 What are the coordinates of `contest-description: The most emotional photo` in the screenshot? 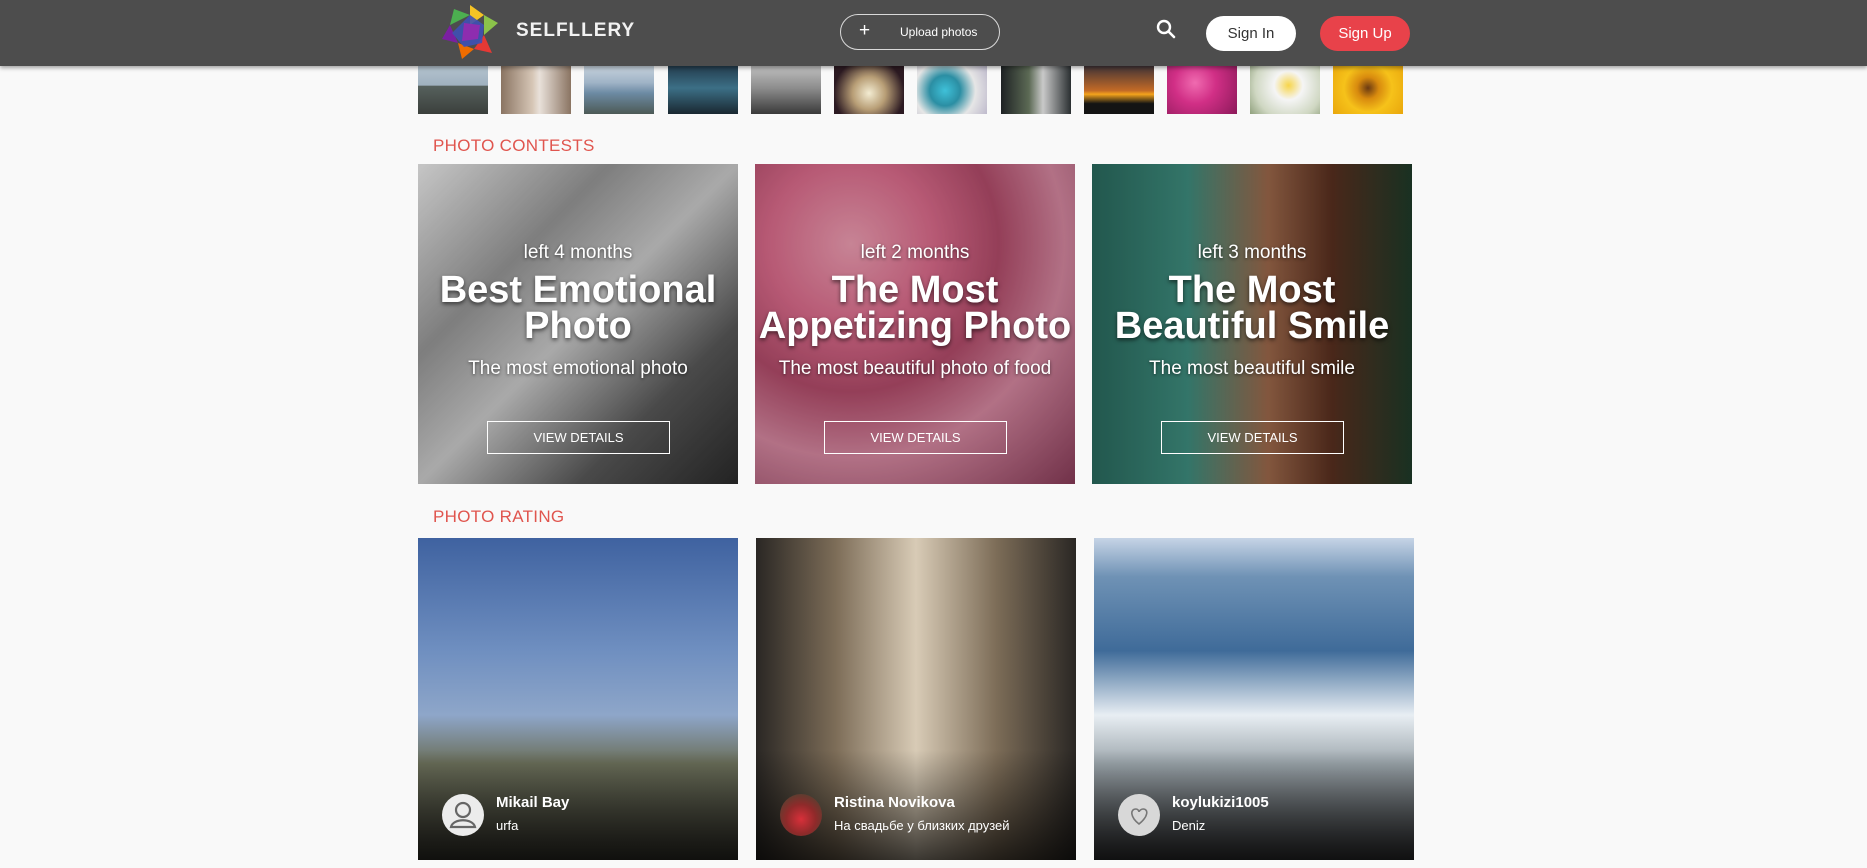 It's located at (578, 368).